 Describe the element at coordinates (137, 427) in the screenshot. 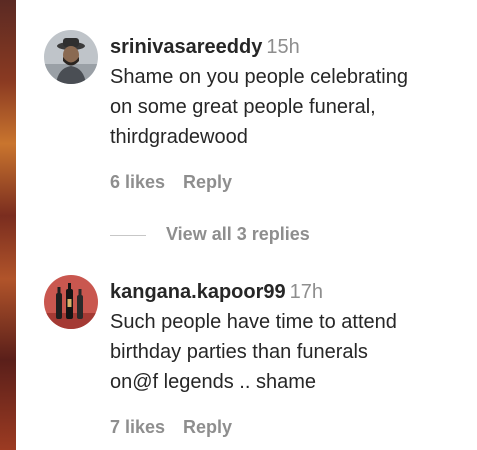

I see `likes-count-button: 7 likes` at that location.